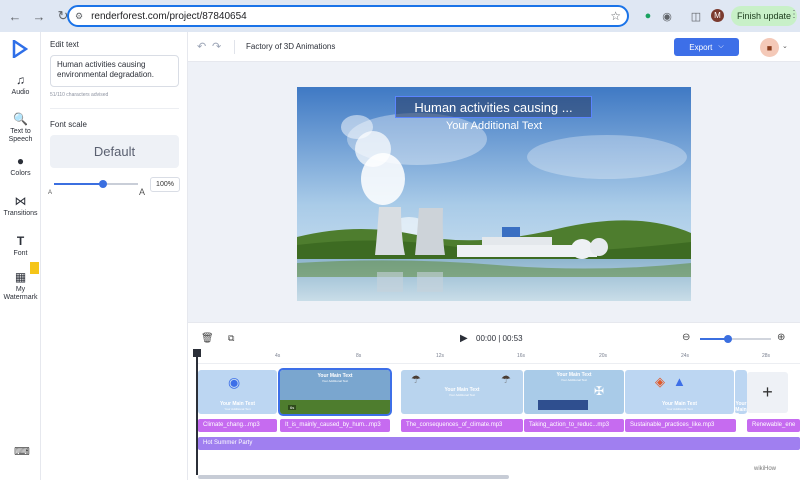  What do you see at coordinates (741, 407) in the screenshot?
I see `scene-title: Your Main Text` at bounding box center [741, 407].